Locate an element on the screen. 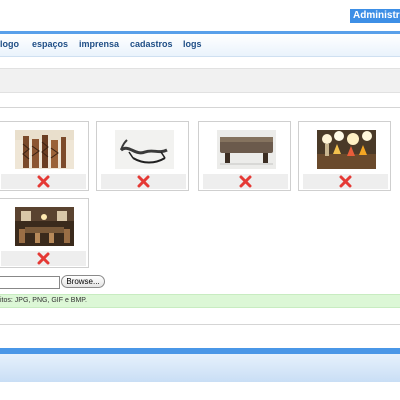 The image size is (400, 400). nav-item-espacos: espaços is located at coordinates (50, 44).